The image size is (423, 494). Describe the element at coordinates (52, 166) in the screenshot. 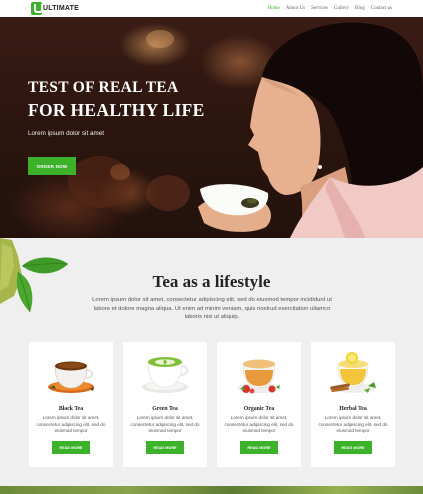

I see `order-now-button: ORDER NOW` at that location.